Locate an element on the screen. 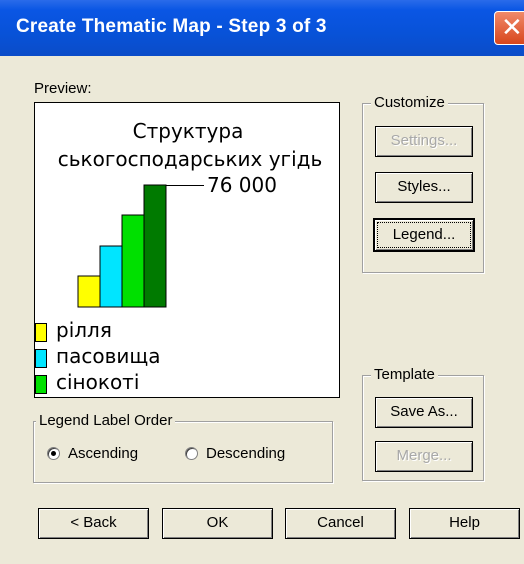  legend-order-title: Legend Label Order is located at coordinates (106, 420).